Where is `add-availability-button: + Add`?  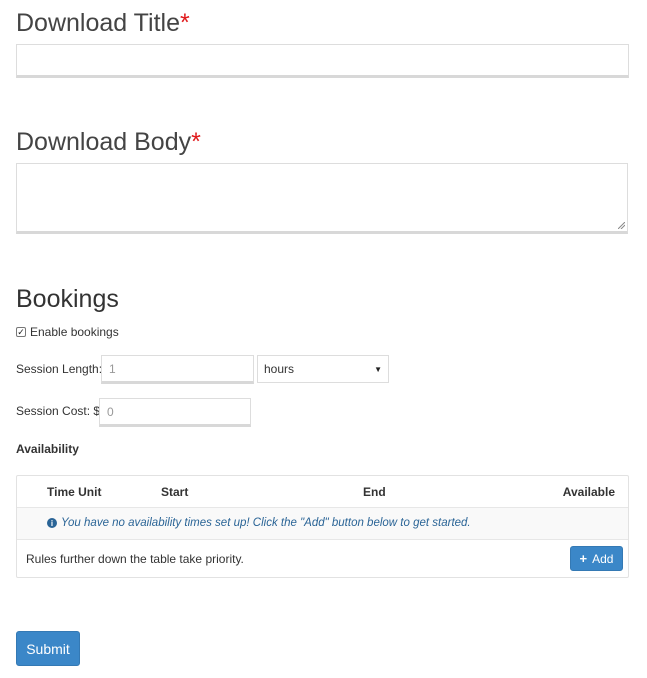 add-availability-button: + Add is located at coordinates (596, 558).